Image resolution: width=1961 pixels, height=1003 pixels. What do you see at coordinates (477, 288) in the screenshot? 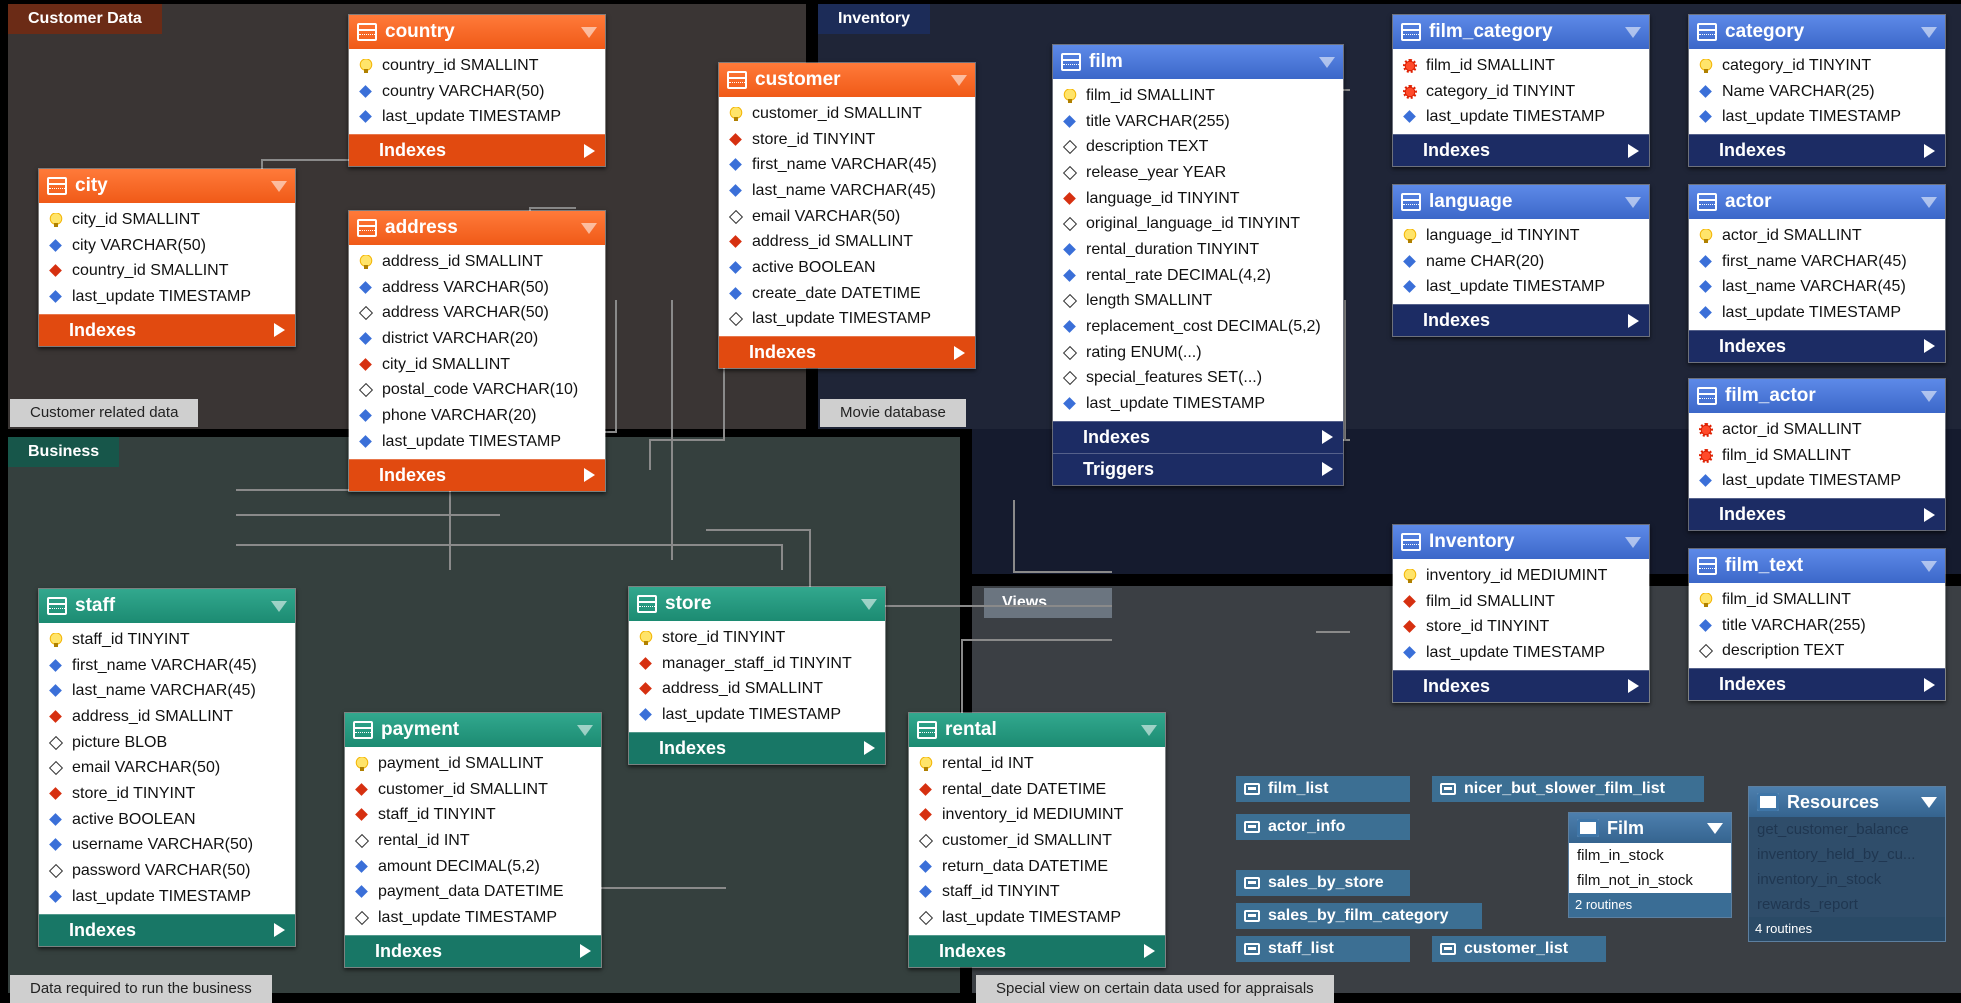
I see `column-row: address VARCHAR(50)` at bounding box center [477, 288].